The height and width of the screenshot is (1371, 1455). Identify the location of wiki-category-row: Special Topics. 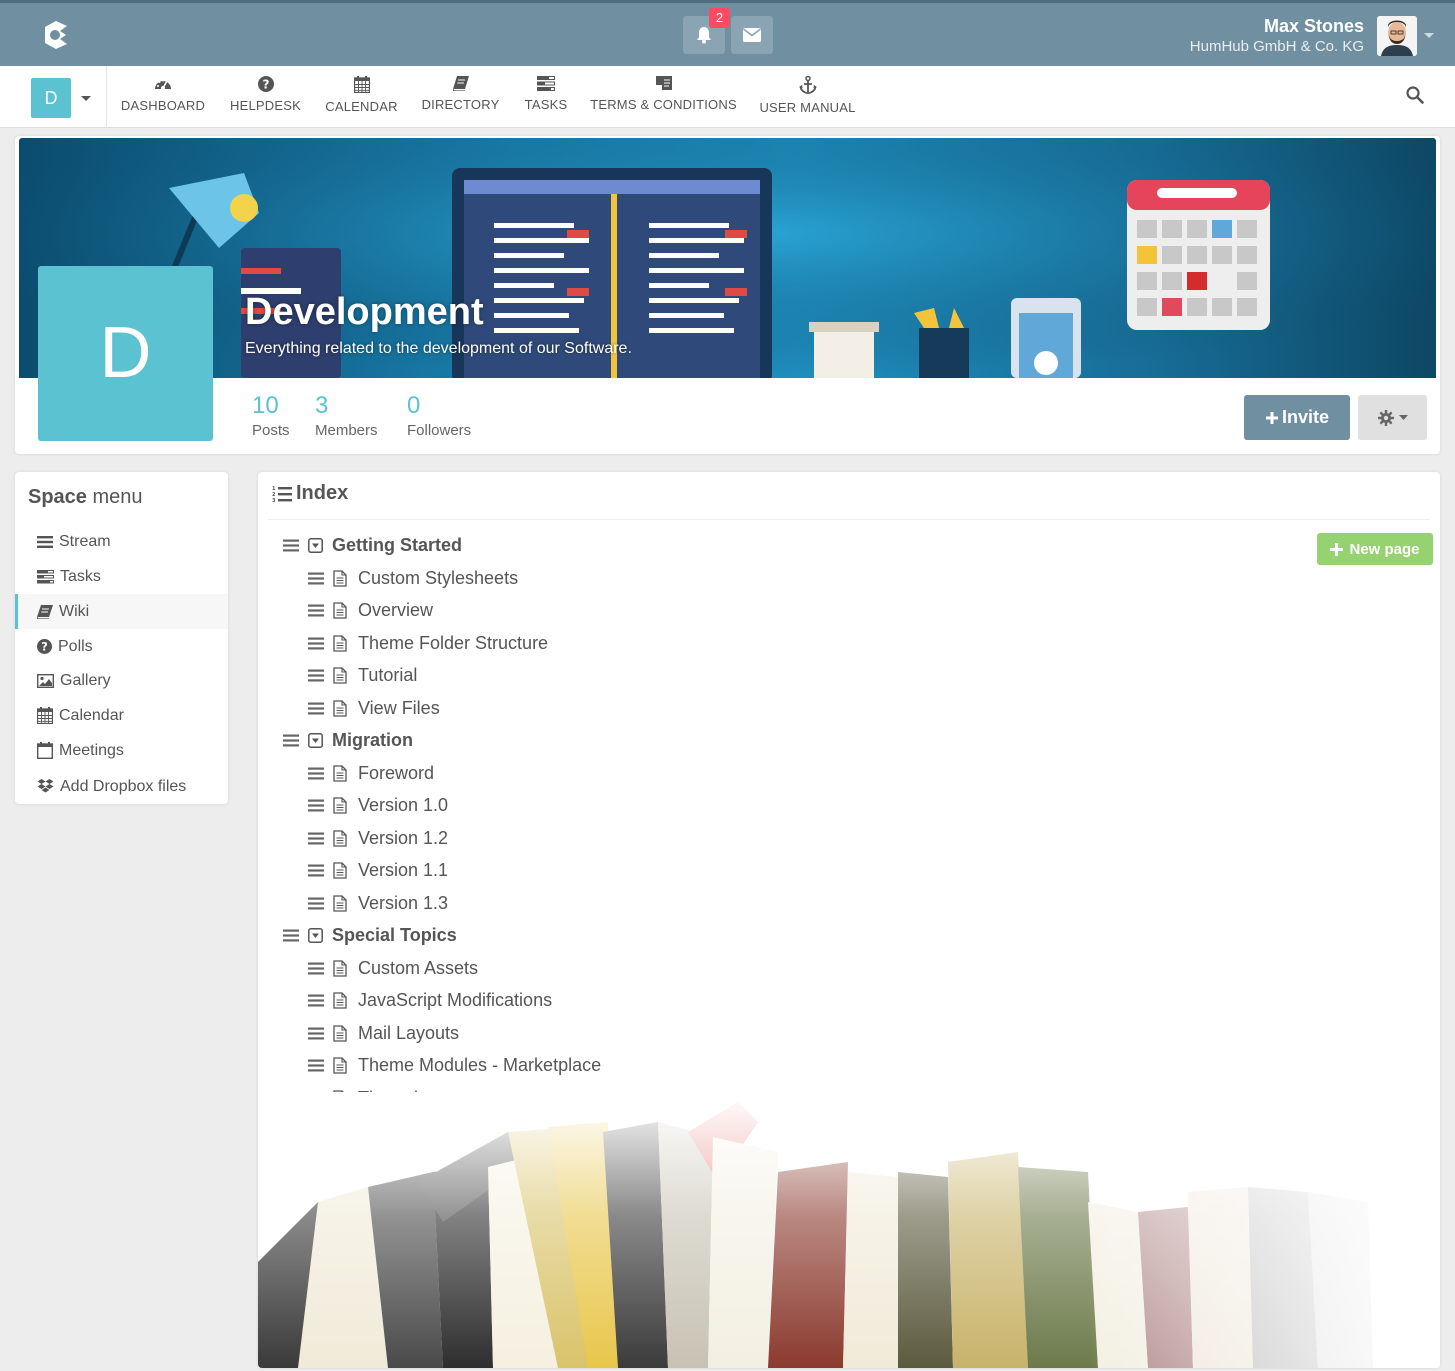
(370, 935).